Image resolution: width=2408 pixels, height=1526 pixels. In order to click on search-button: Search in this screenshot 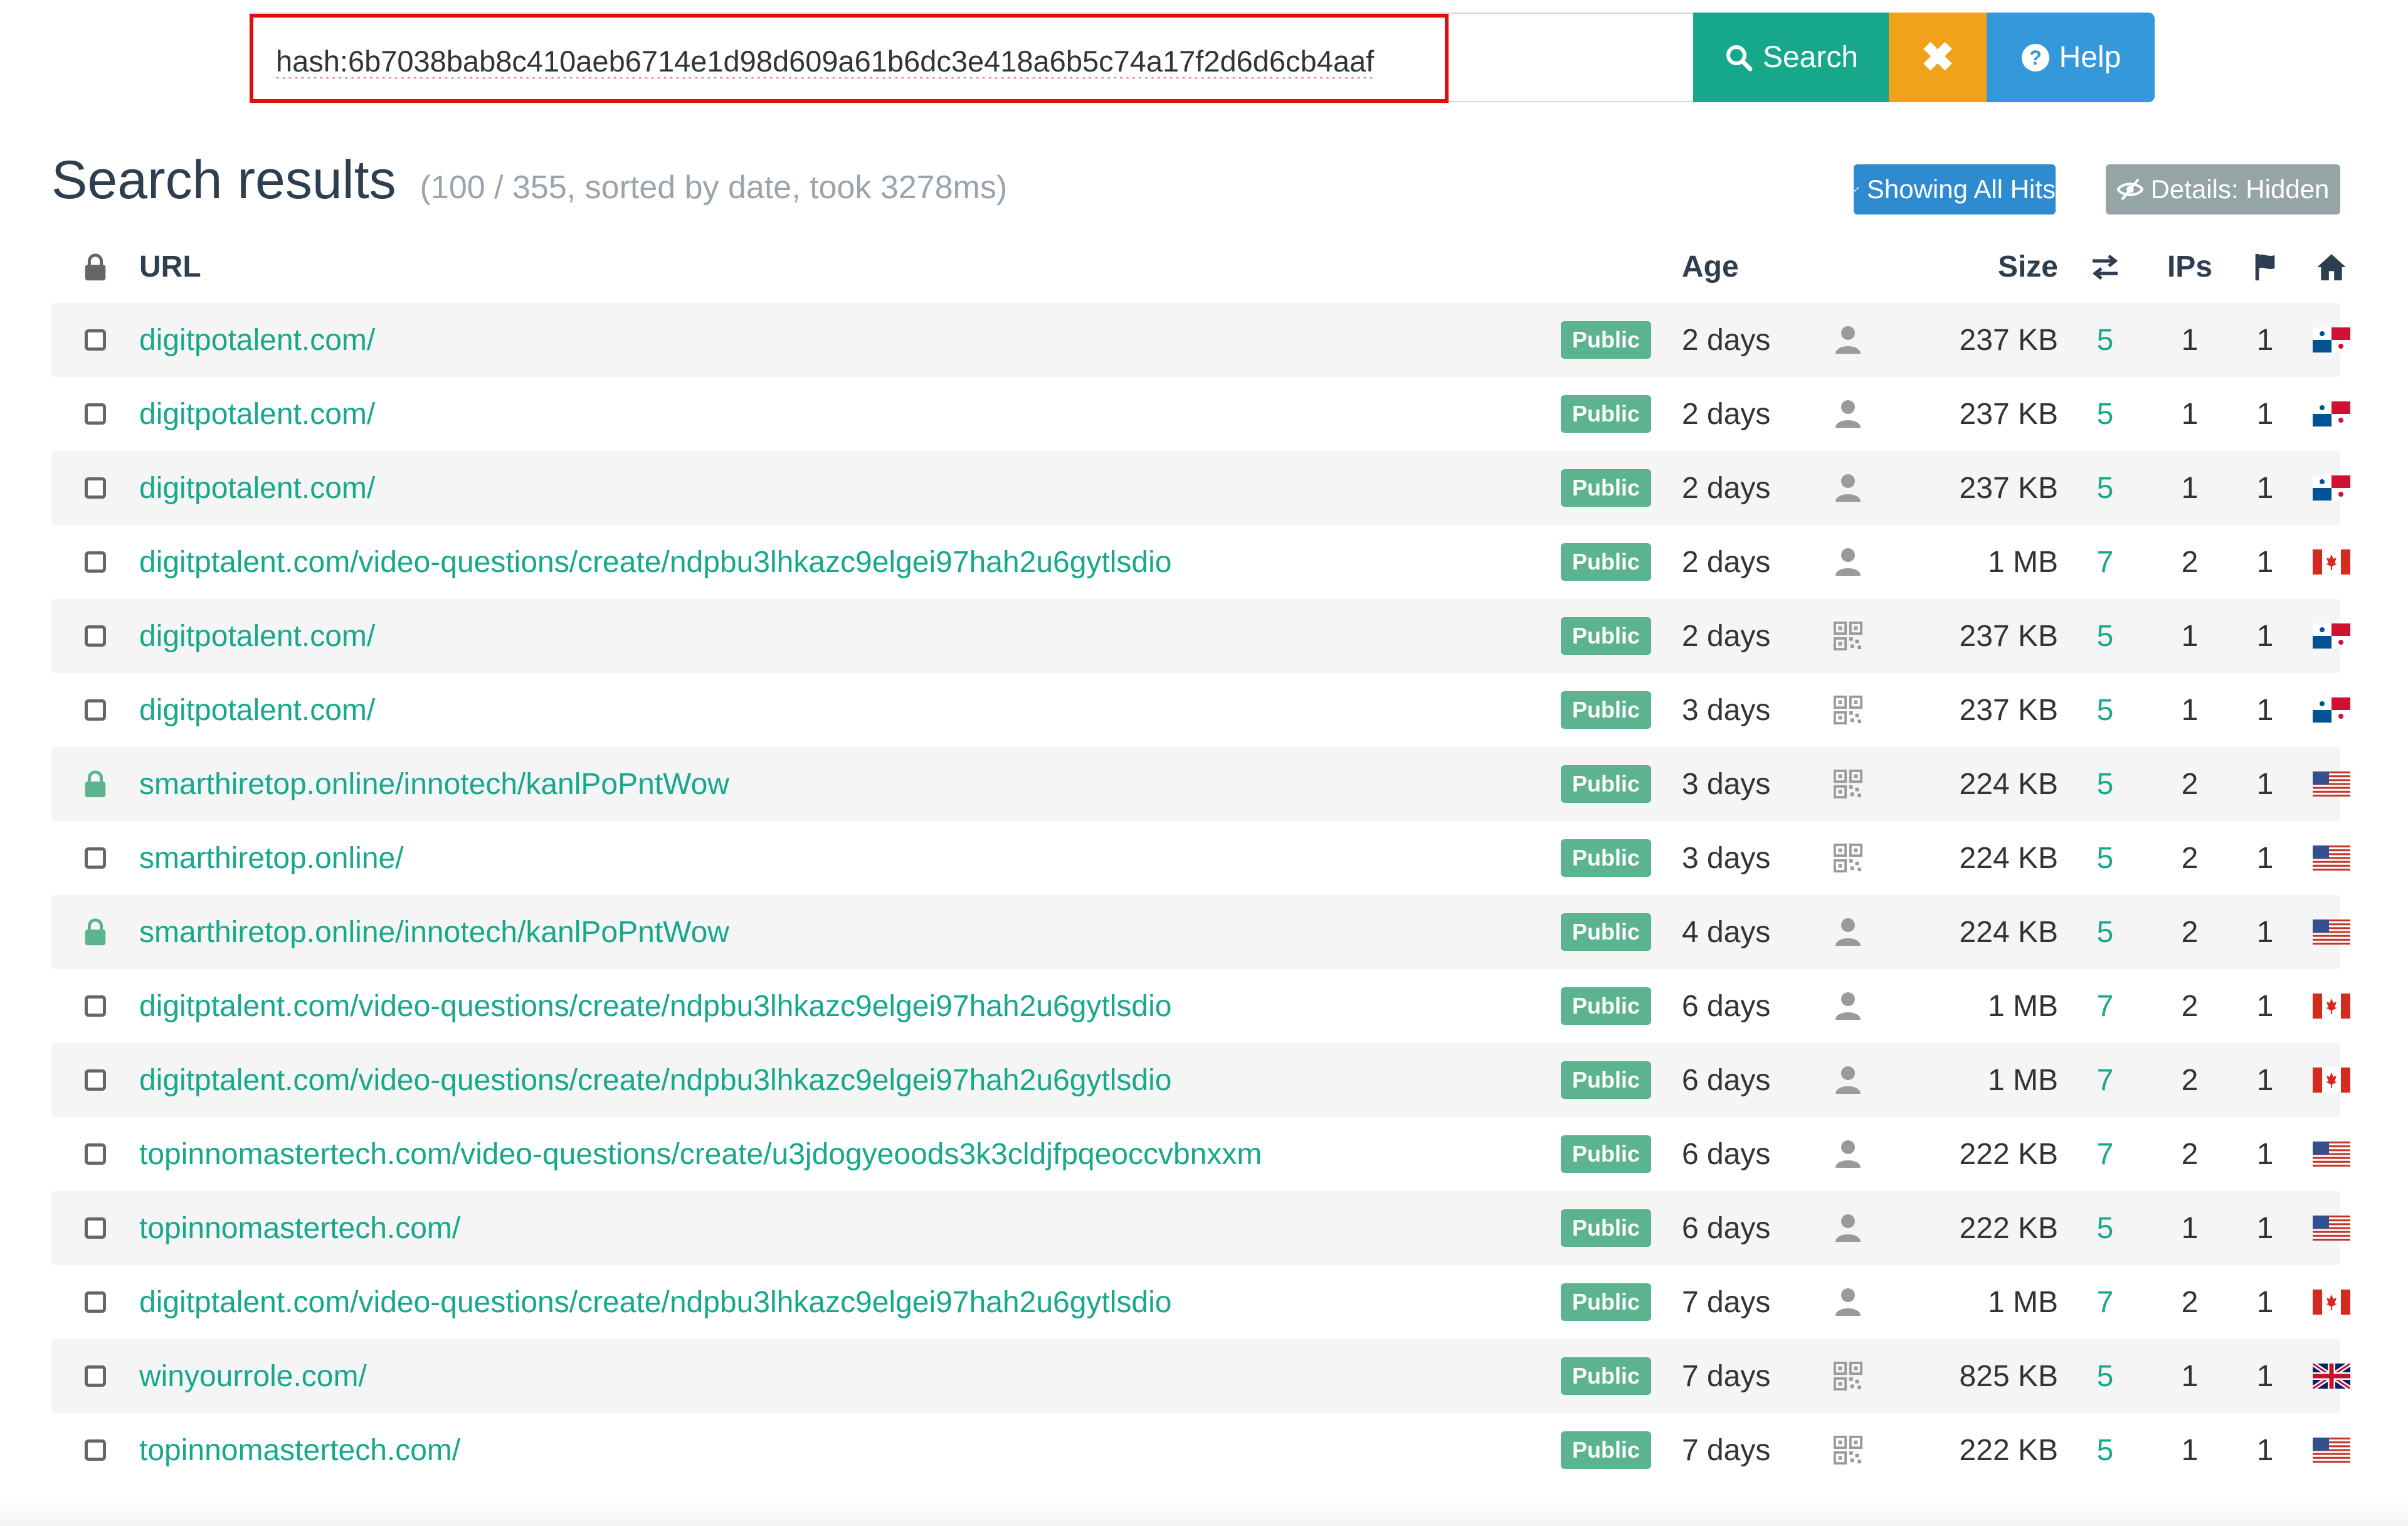, I will do `click(1791, 57)`.